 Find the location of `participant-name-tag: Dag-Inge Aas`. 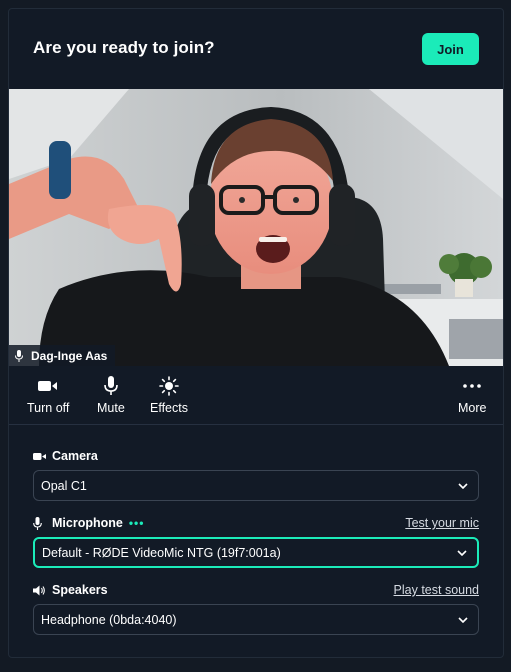

participant-name-tag: Dag-Inge Aas is located at coordinates (62, 355).